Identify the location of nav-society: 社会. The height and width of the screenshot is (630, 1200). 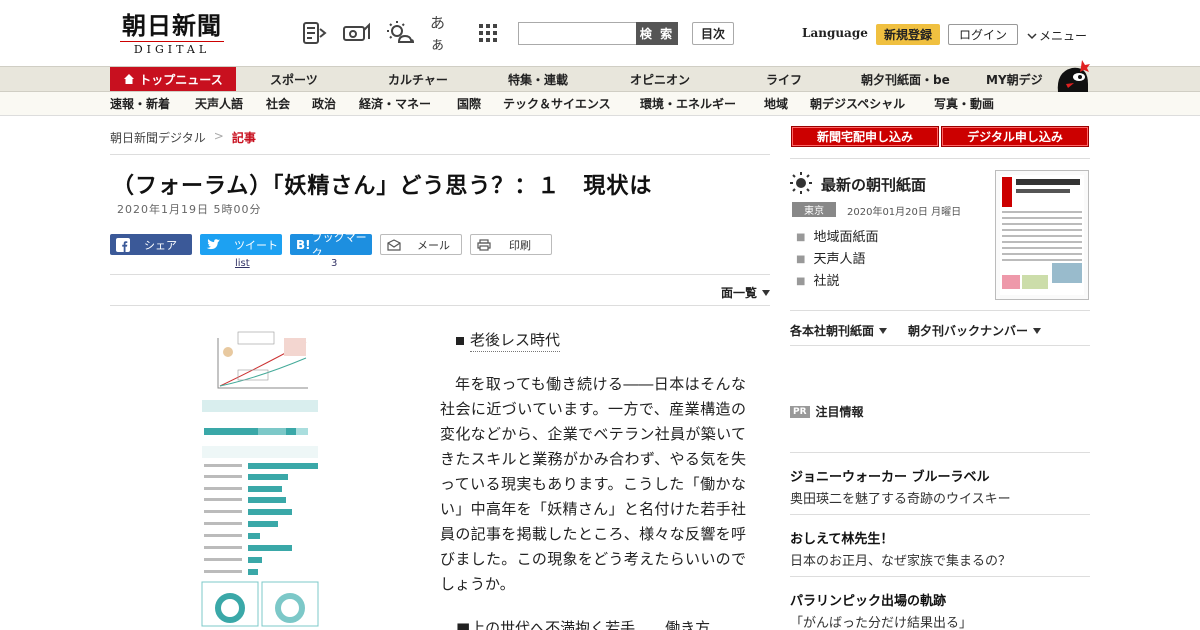
(278, 103).